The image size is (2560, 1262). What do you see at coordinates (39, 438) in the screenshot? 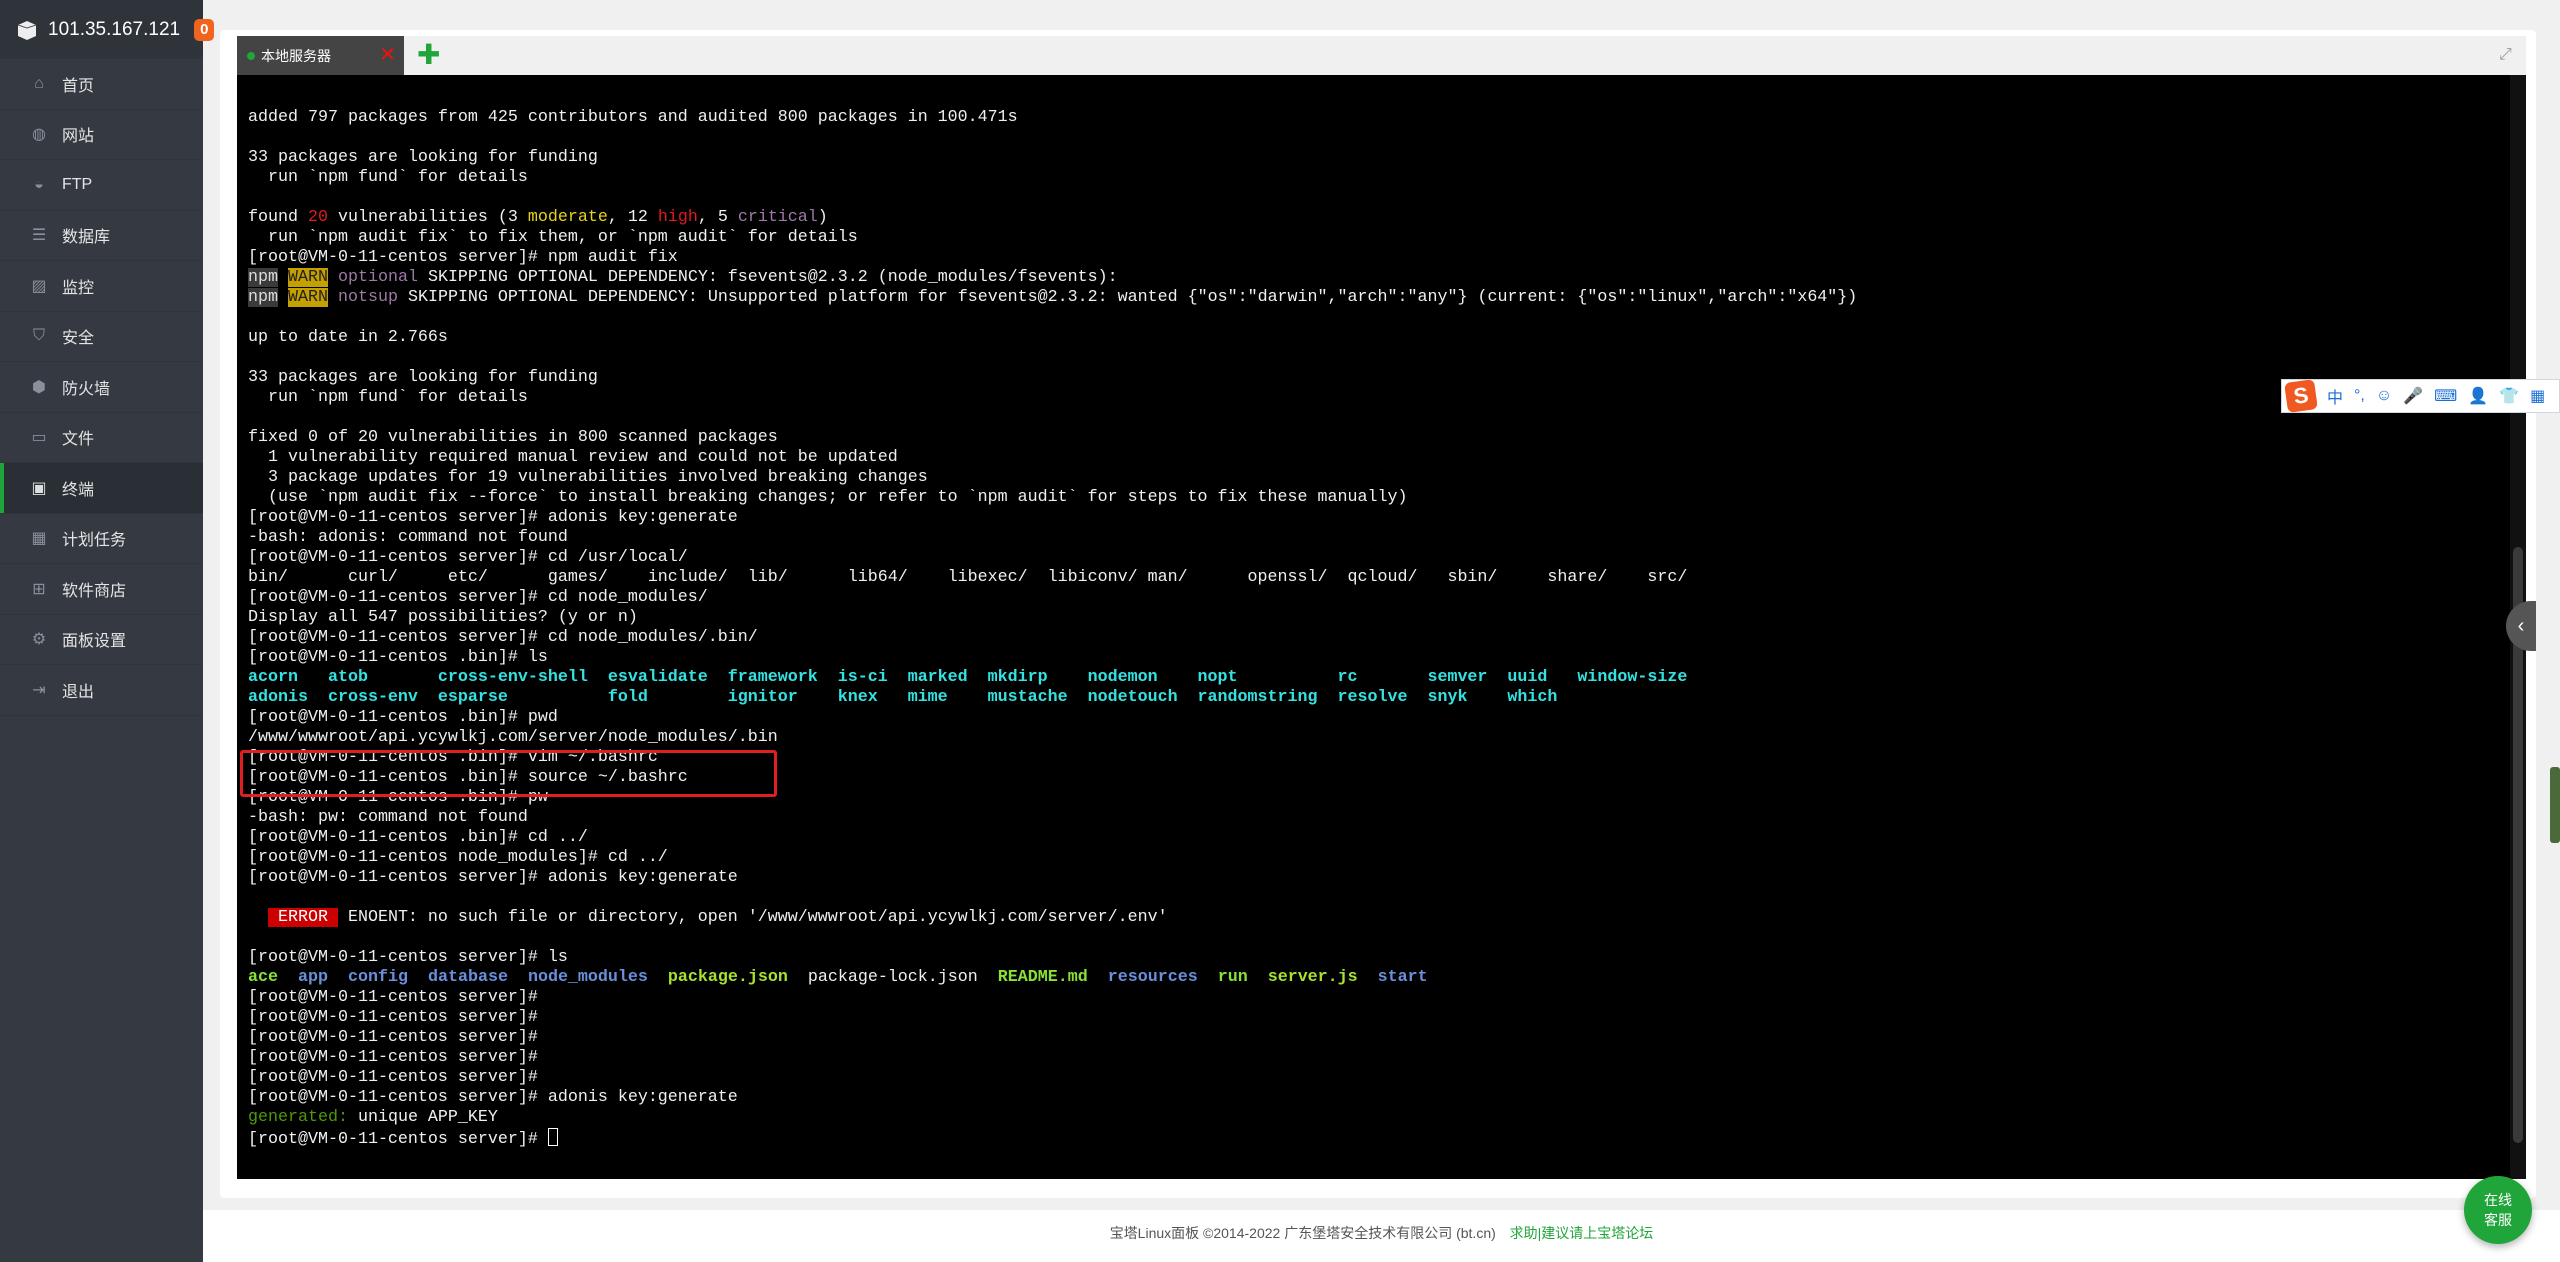
I see `folder-icon: ▭` at bounding box center [39, 438].